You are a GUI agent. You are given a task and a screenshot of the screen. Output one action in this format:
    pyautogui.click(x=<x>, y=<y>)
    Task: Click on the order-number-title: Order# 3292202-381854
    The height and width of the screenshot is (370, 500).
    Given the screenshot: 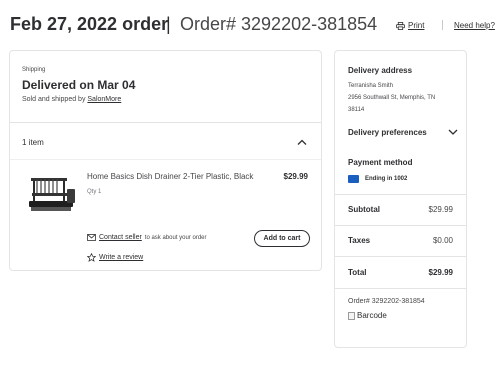 What is the action you would take?
    pyautogui.click(x=279, y=24)
    